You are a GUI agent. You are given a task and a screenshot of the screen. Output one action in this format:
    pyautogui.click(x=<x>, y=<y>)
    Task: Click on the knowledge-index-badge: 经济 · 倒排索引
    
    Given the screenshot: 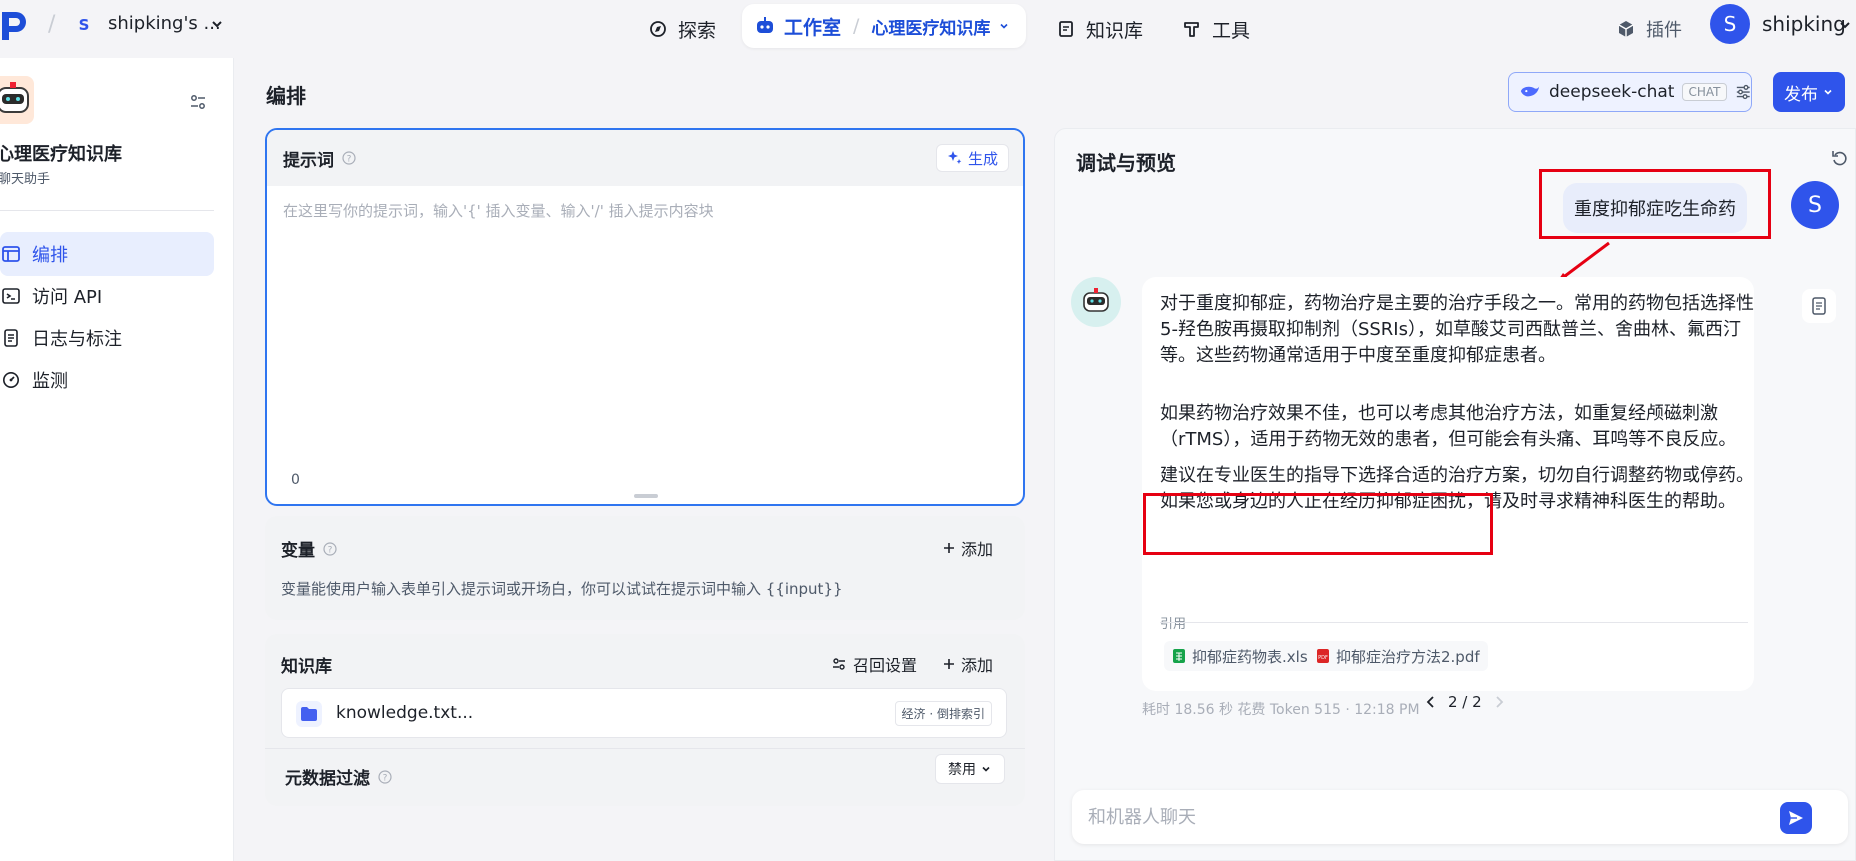 What is the action you would take?
    pyautogui.click(x=943, y=713)
    